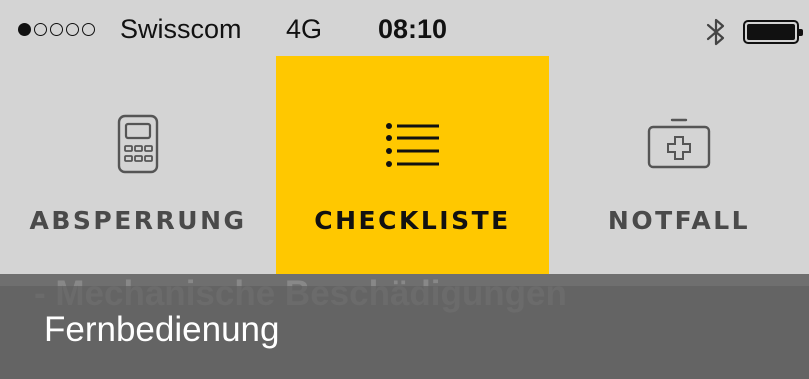  I want to click on carrier-name: Swisscom, so click(181, 29).